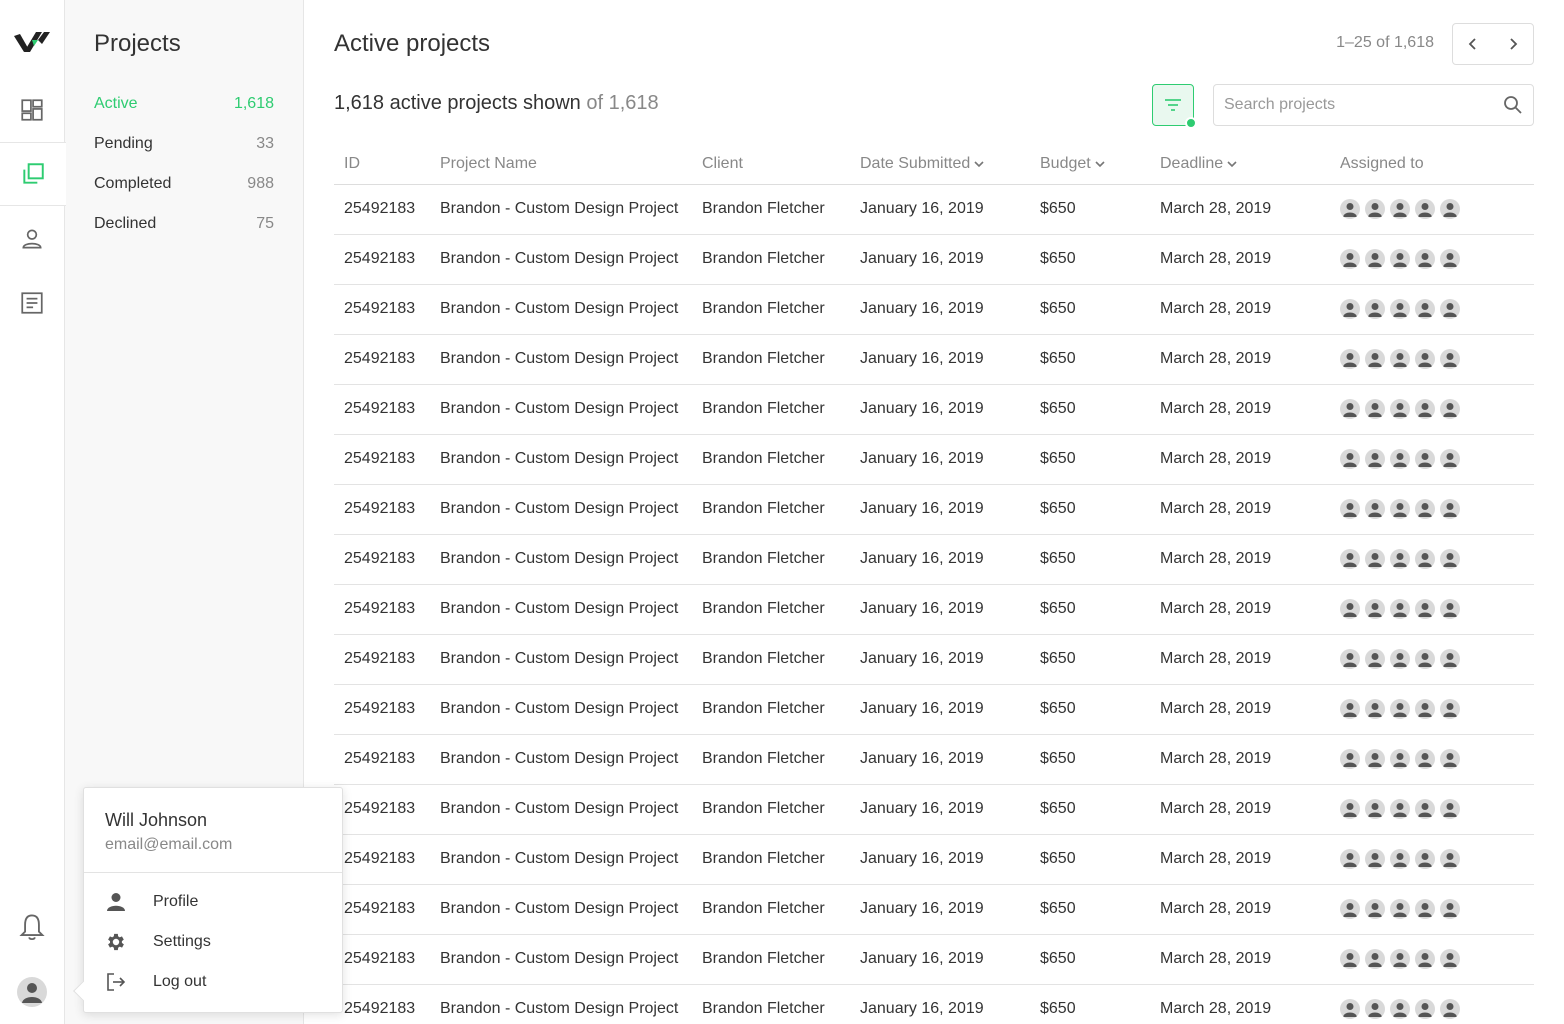 The height and width of the screenshot is (1024, 1564). Describe the element at coordinates (215, 982) in the screenshot. I see `menu-item-logout: Log out` at that location.